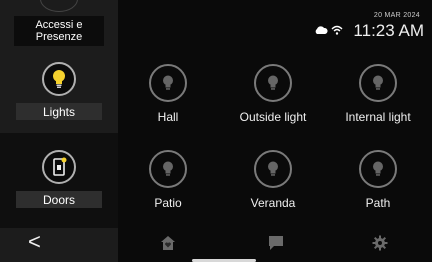 This screenshot has width=432, height=262. Describe the element at coordinates (59, 167) in the screenshot. I see `door-lock-icon` at that location.